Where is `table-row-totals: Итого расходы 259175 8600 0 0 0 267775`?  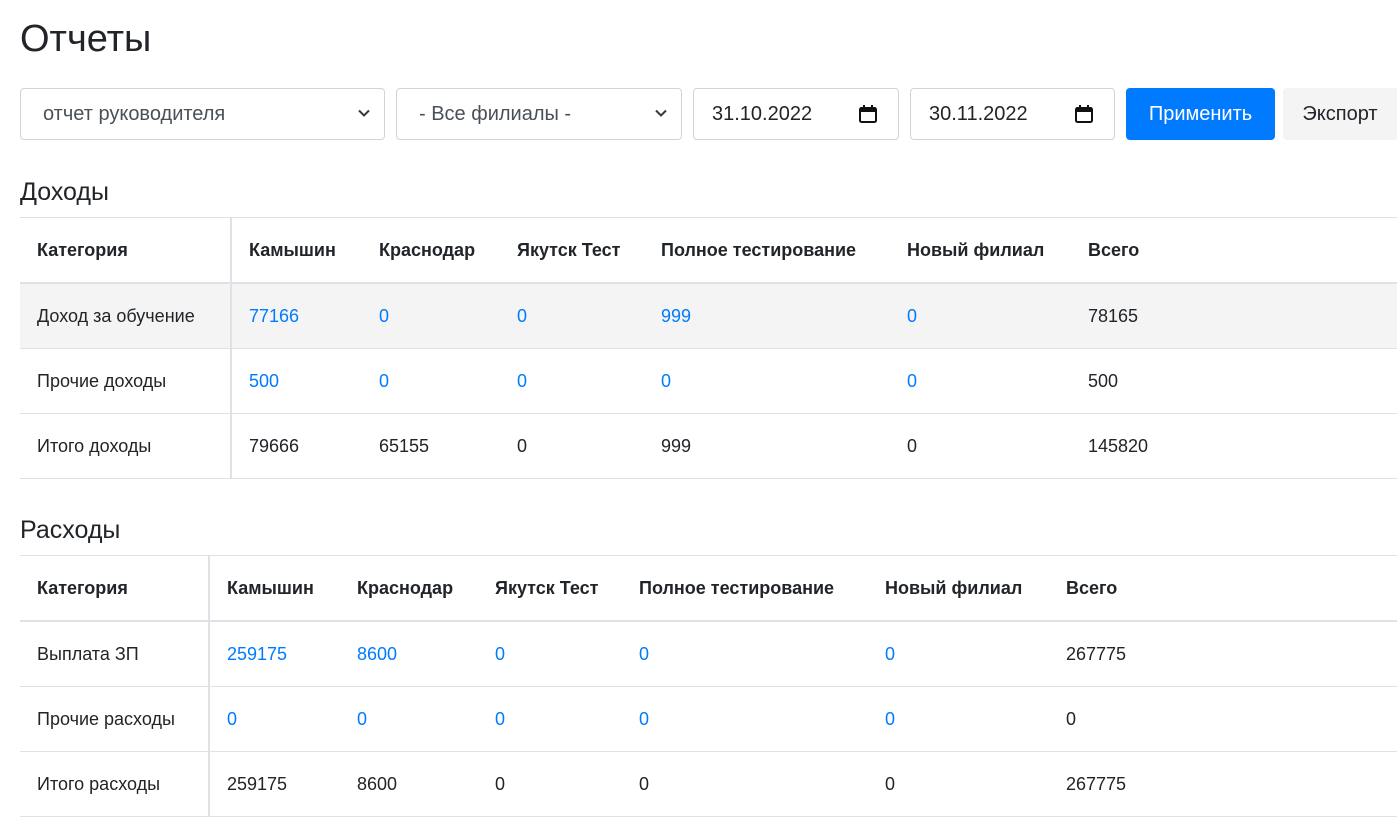
table-row-totals: Итого расходы 259175 8600 0 0 0 267775 is located at coordinates (708, 784).